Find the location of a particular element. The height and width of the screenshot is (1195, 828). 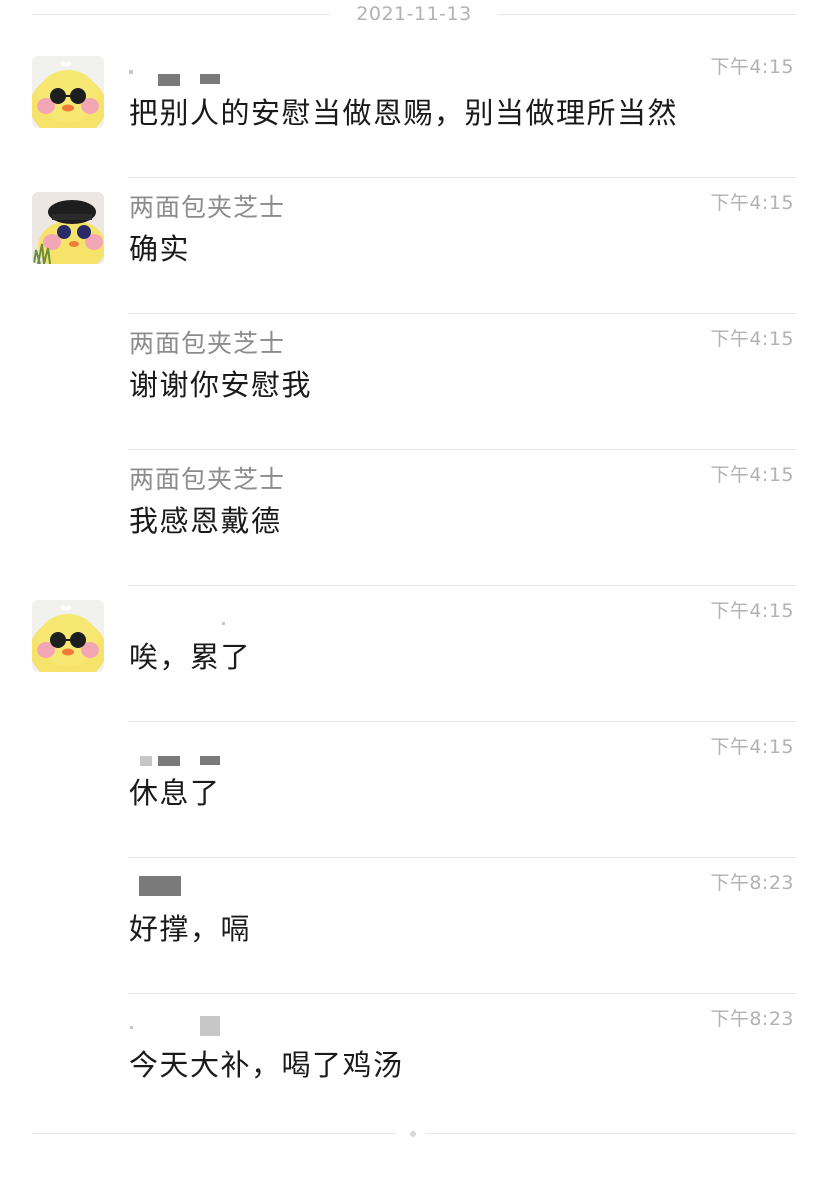

message-text: 唉，累了 is located at coordinates (190, 655).